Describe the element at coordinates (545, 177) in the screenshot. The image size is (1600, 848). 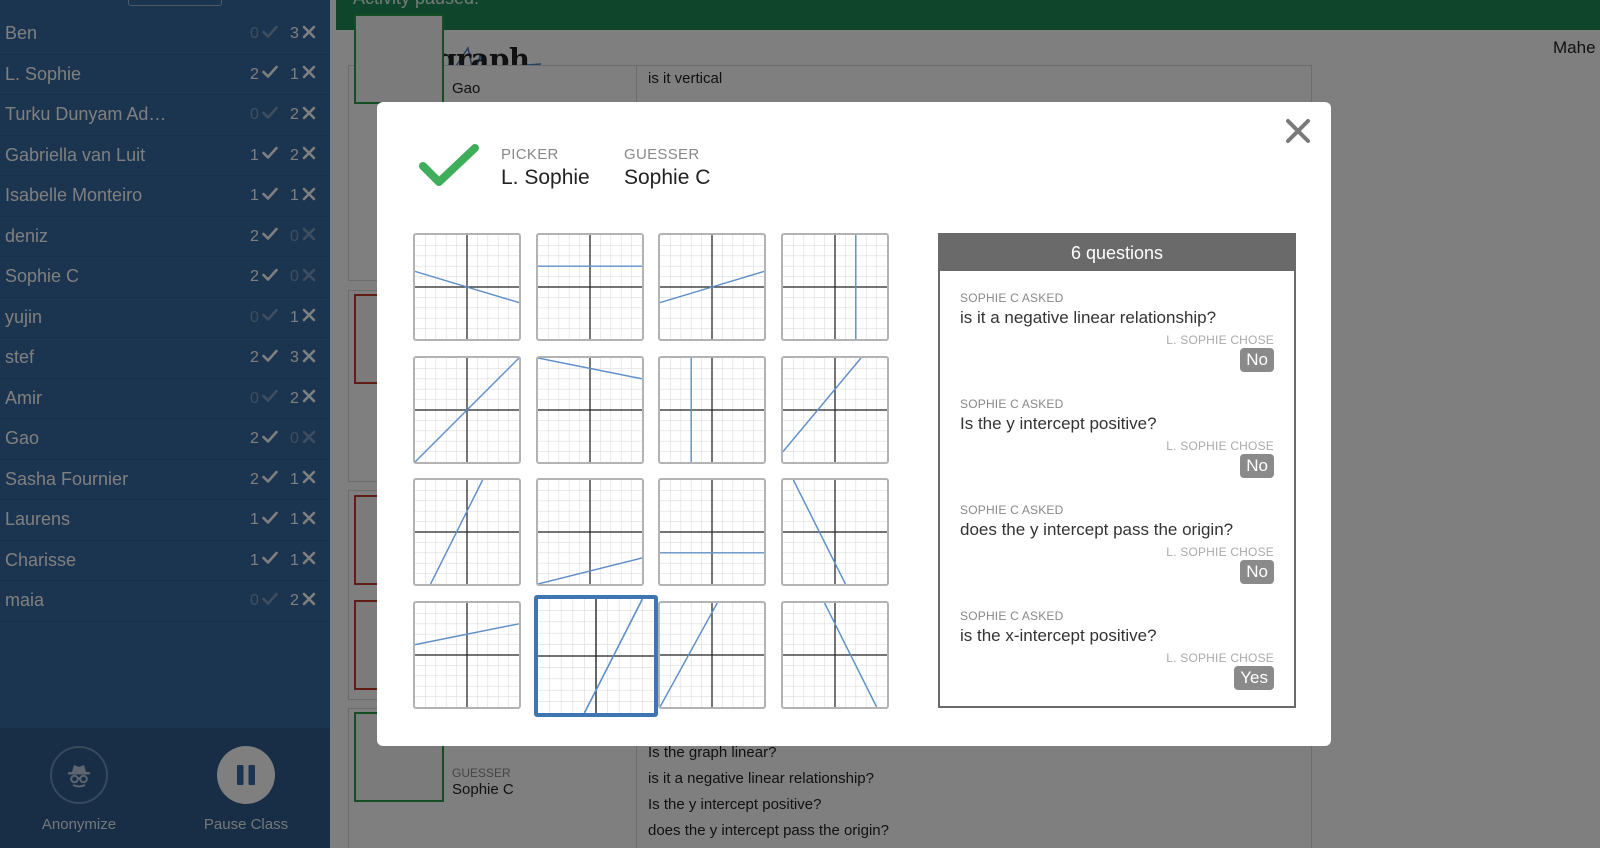
I see `picker-name: L. Sophie` at that location.